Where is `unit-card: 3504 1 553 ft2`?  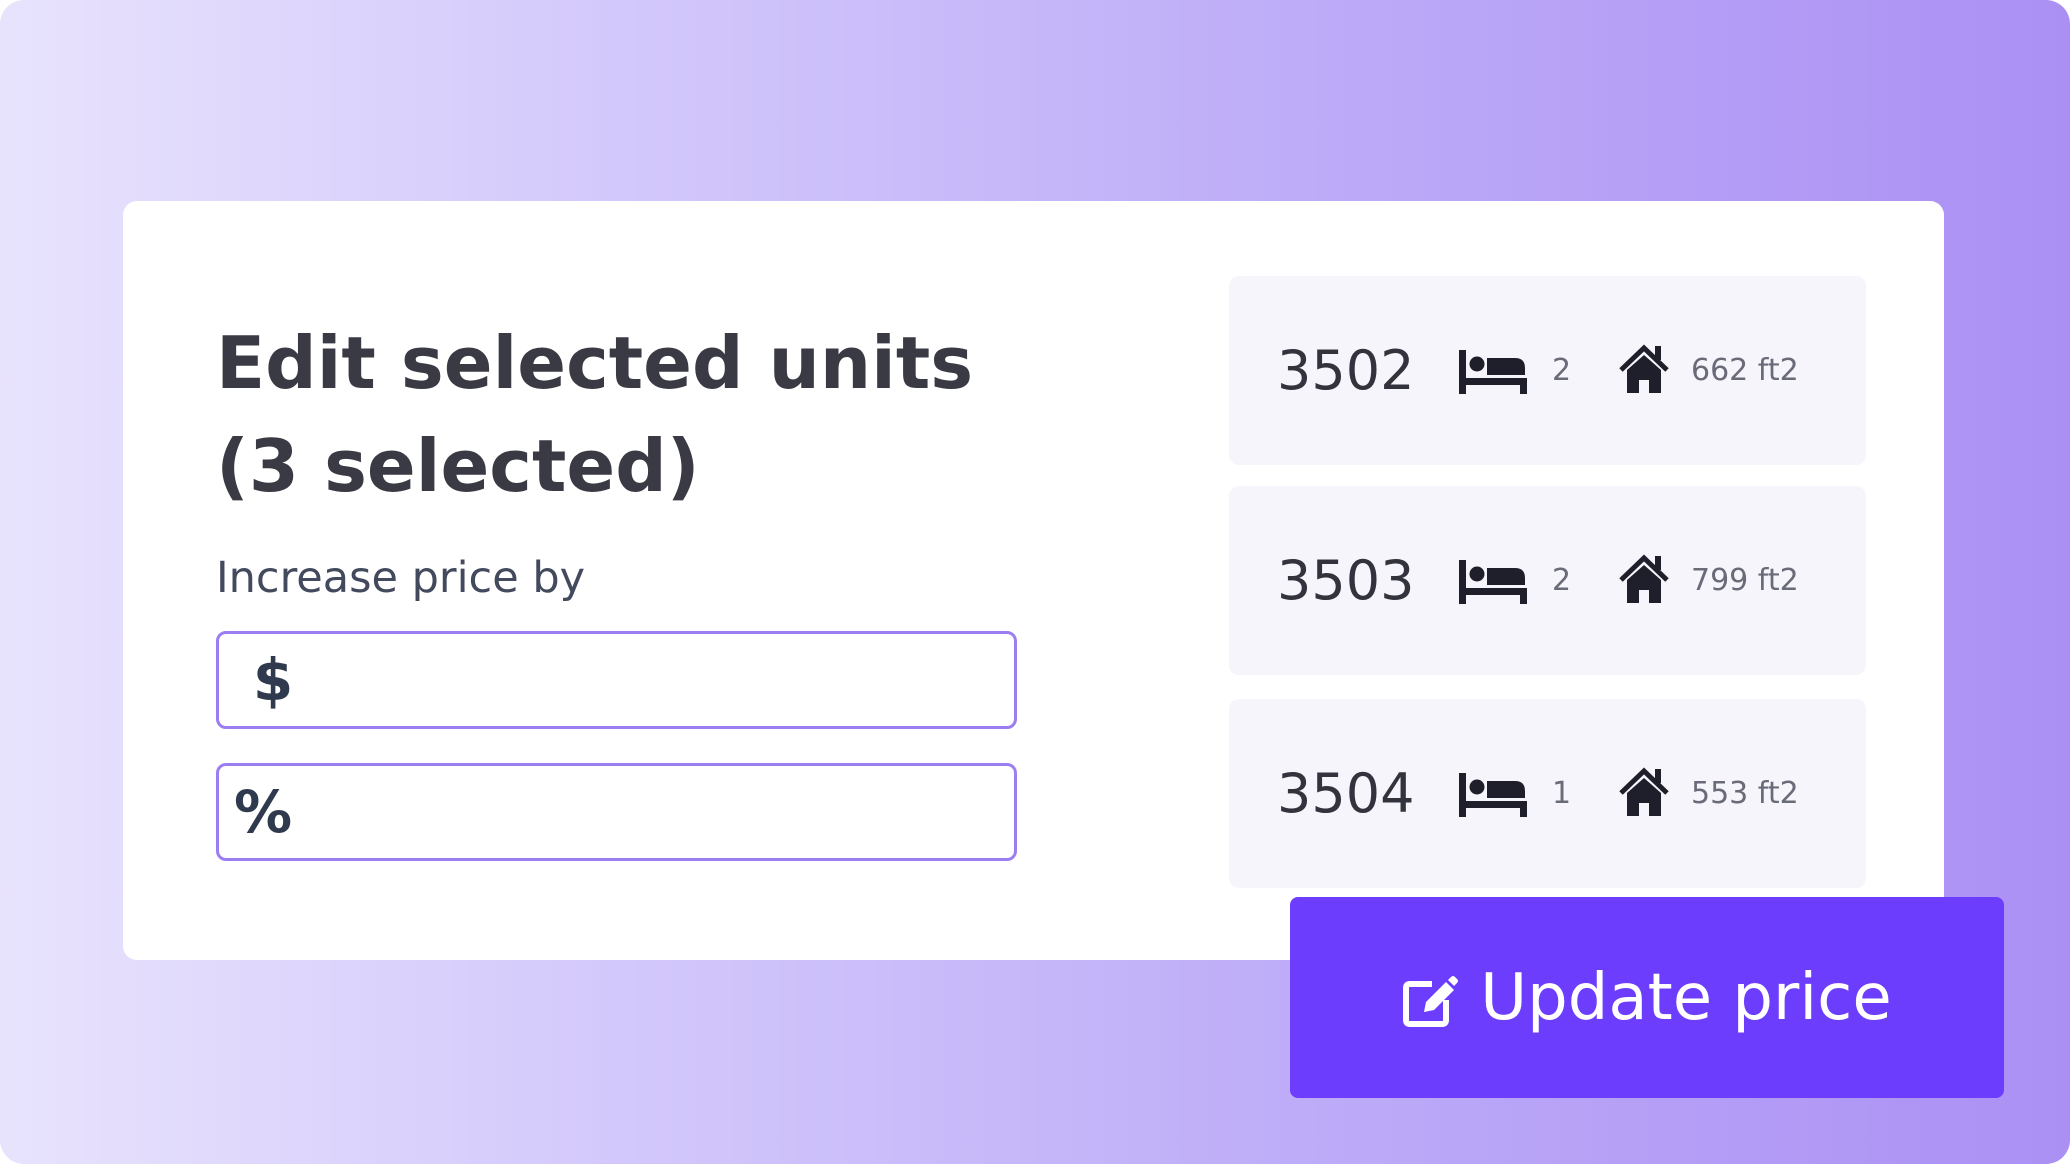
unit-card: 3504 1 553 ft2 is located at coordinates (1547, 793).